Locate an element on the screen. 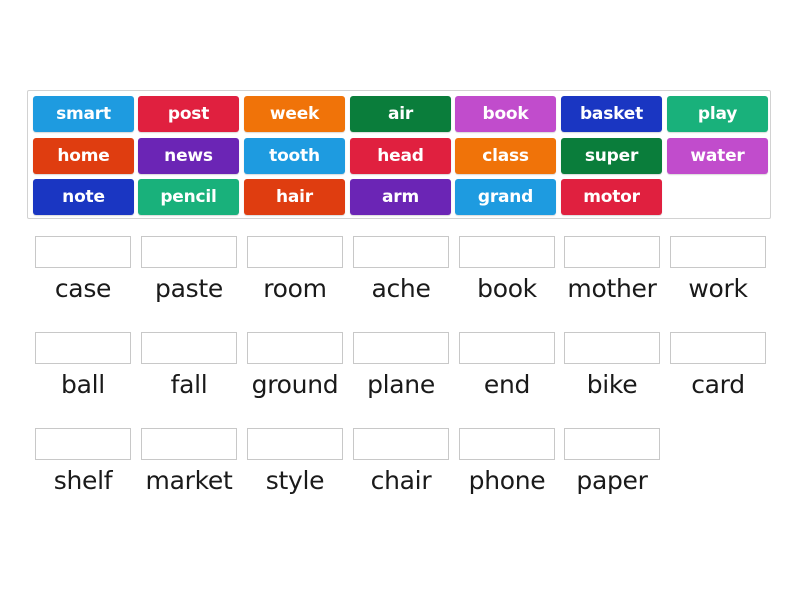  drop-target: style is located at coordinates (300, 468).